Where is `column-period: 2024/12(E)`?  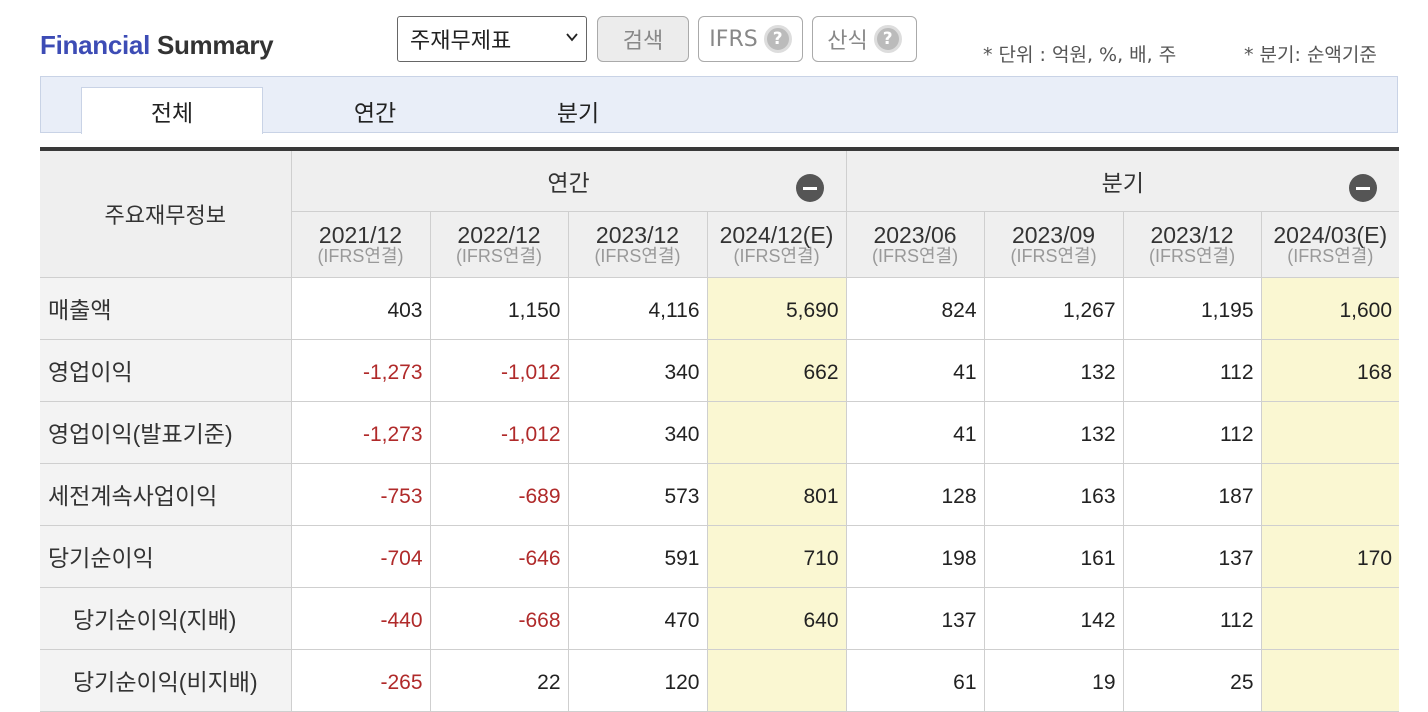
column-period: 2024/12(E) is located at coordinates (776, 234).